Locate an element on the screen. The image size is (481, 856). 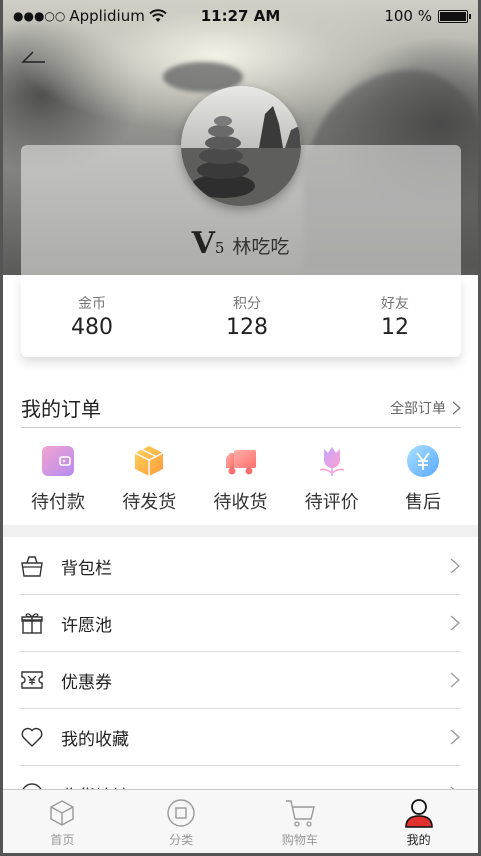
order-awaiting-review: 待评价 is located at coordinates (332, 479).